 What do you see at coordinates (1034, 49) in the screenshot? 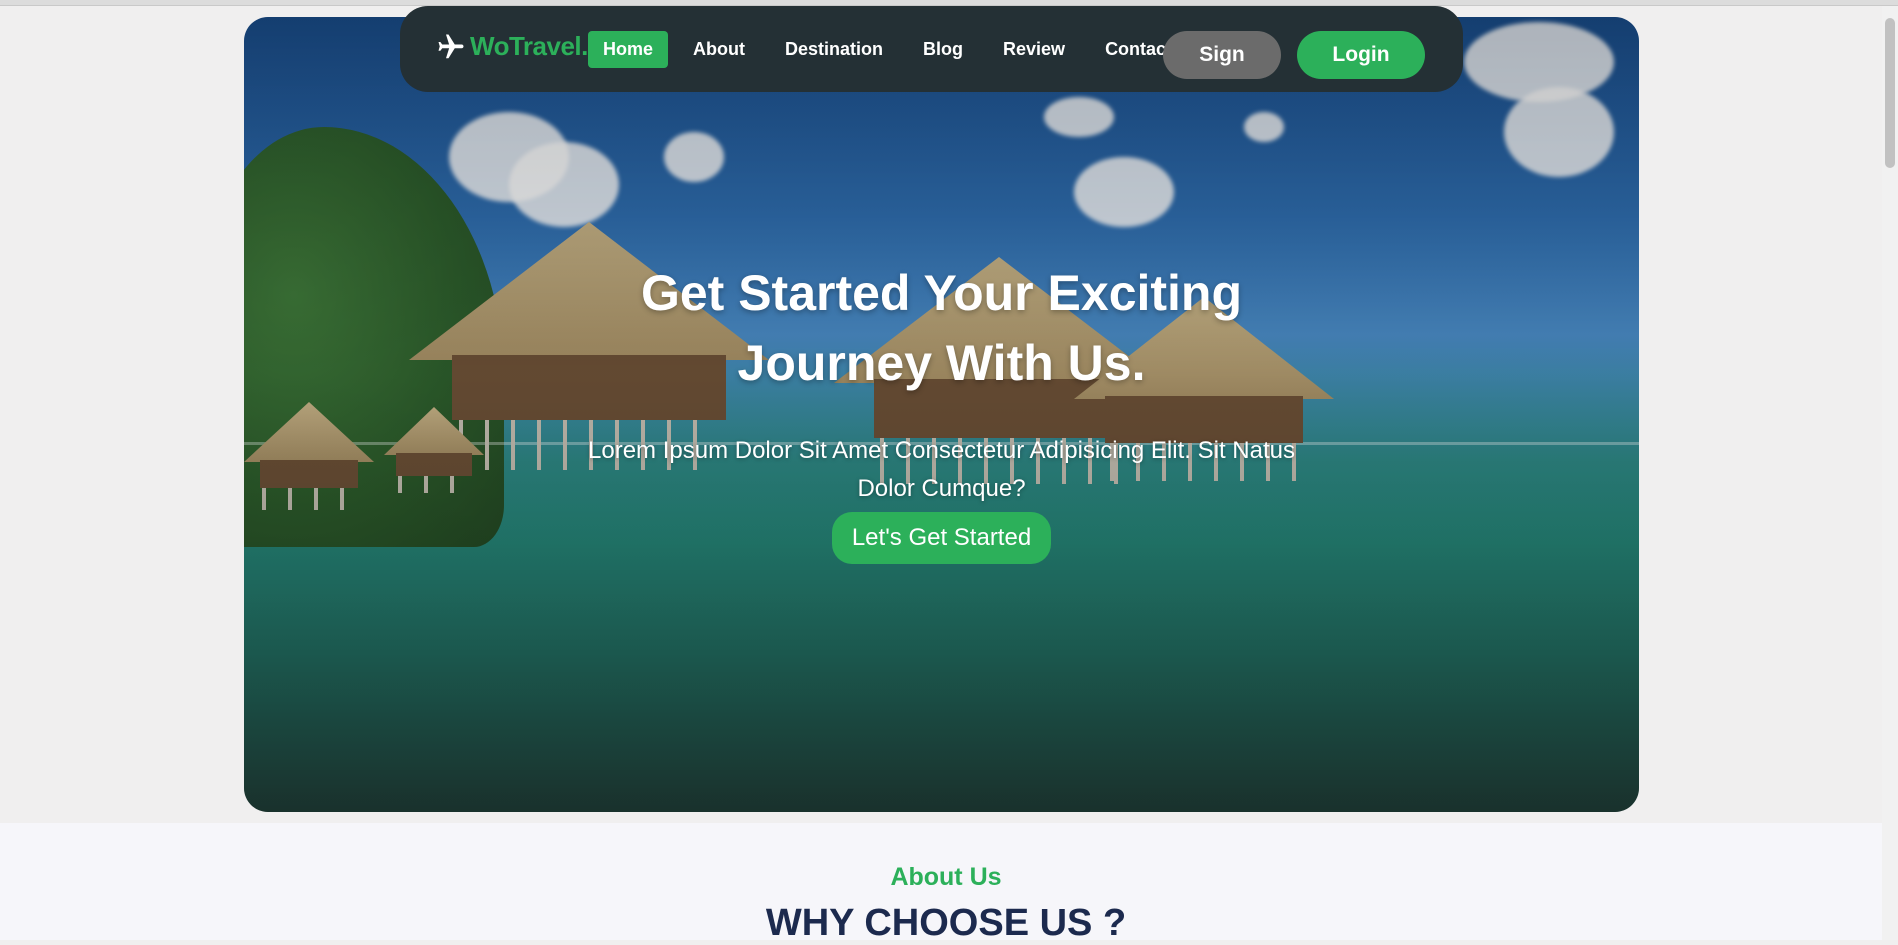
I see `nav-item-review: Review` at bounding box center [1034, 49].